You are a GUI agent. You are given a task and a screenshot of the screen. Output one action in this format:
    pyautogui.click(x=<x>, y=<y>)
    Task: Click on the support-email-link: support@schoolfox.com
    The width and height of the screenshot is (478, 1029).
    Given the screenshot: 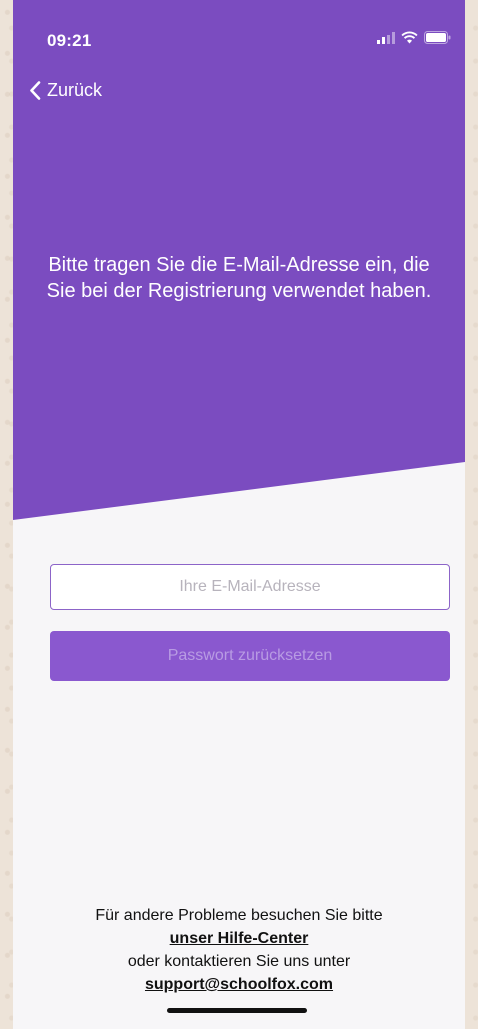 What is the action you would take?
    pyautogui.click(x=239, y=984)
    